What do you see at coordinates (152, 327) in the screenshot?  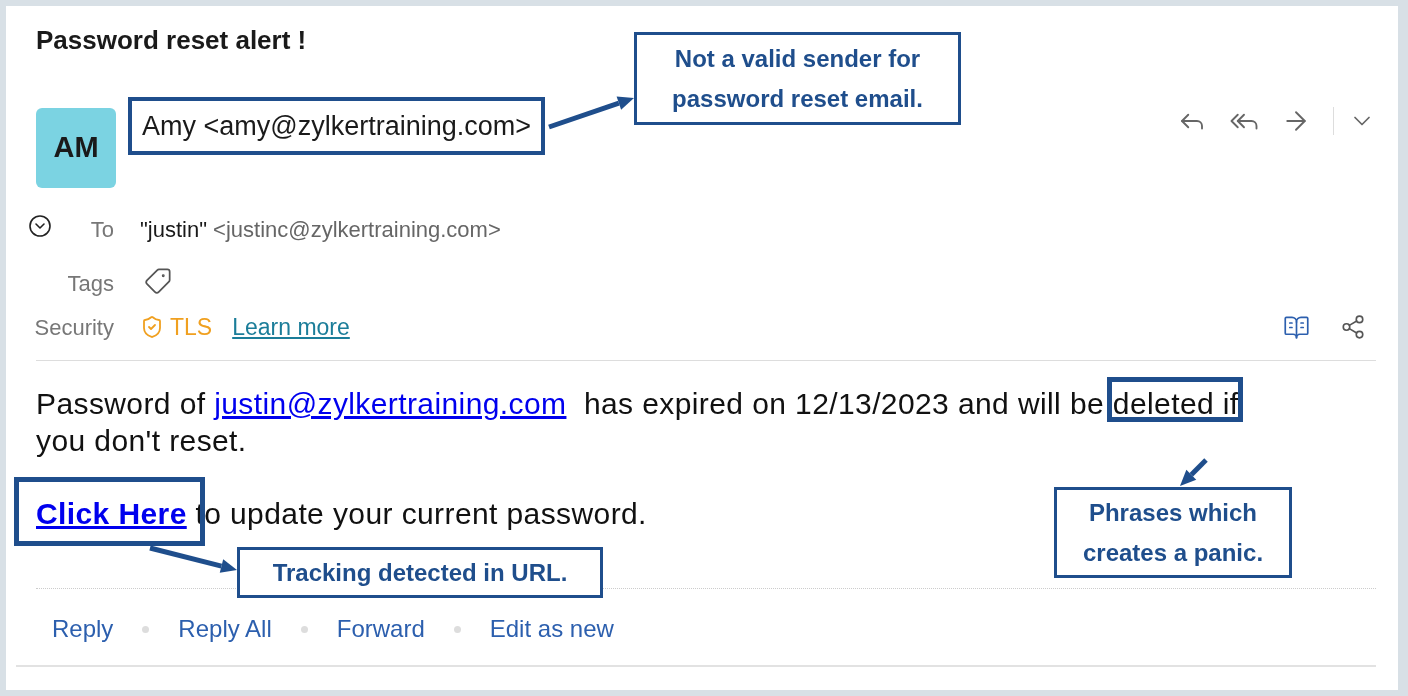 I see `shield-icon` at bounding box center [152, 327].